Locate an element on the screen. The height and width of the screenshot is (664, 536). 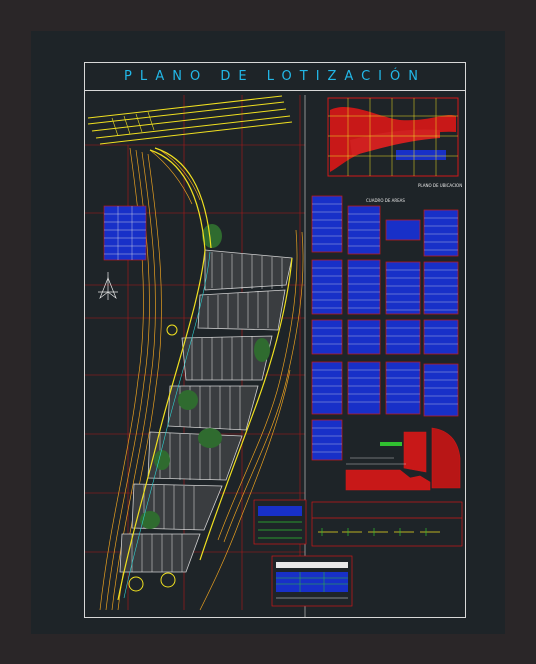
location-plan-label: PLANO DE UBICACION is located at coordinates (440, 185).